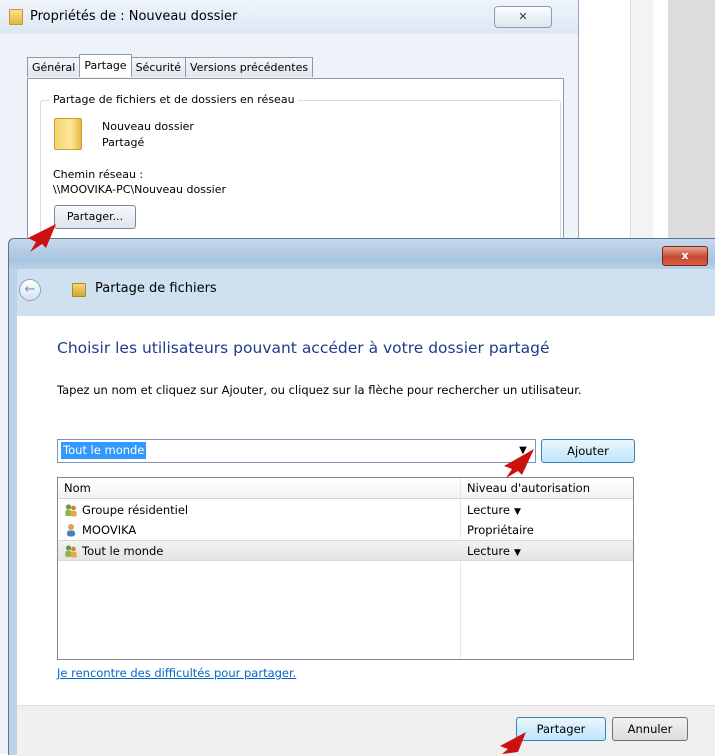 Image resolution: width=715 pixels, height=756 pixels. Describe the element at coordinates (109, 530) in the screenshot. I see `user-name: MOOVIKA` at that location.